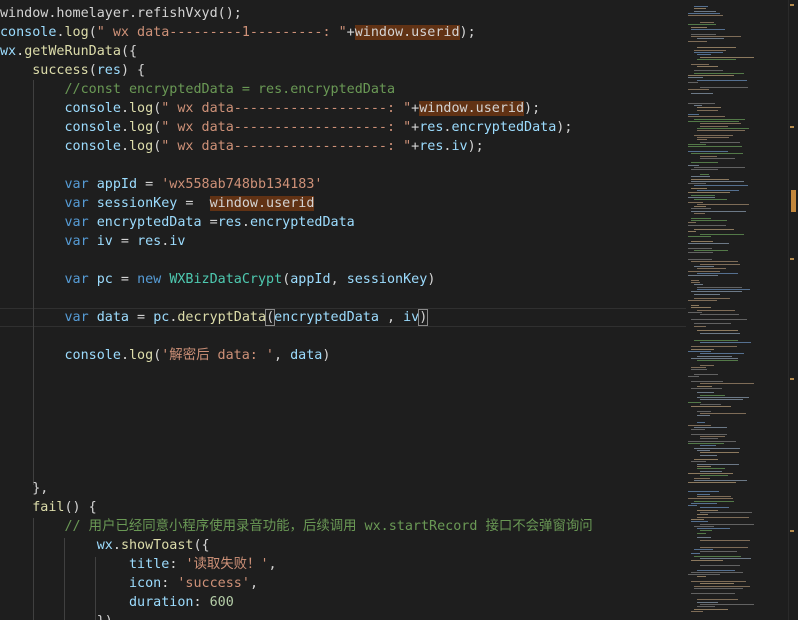 Image resolution: width=798 pixels, height=620 pixels. What do you see at coordinates (149, 184) in the screenshot?
I see `code-token: =` at bounding box center [149, 184].